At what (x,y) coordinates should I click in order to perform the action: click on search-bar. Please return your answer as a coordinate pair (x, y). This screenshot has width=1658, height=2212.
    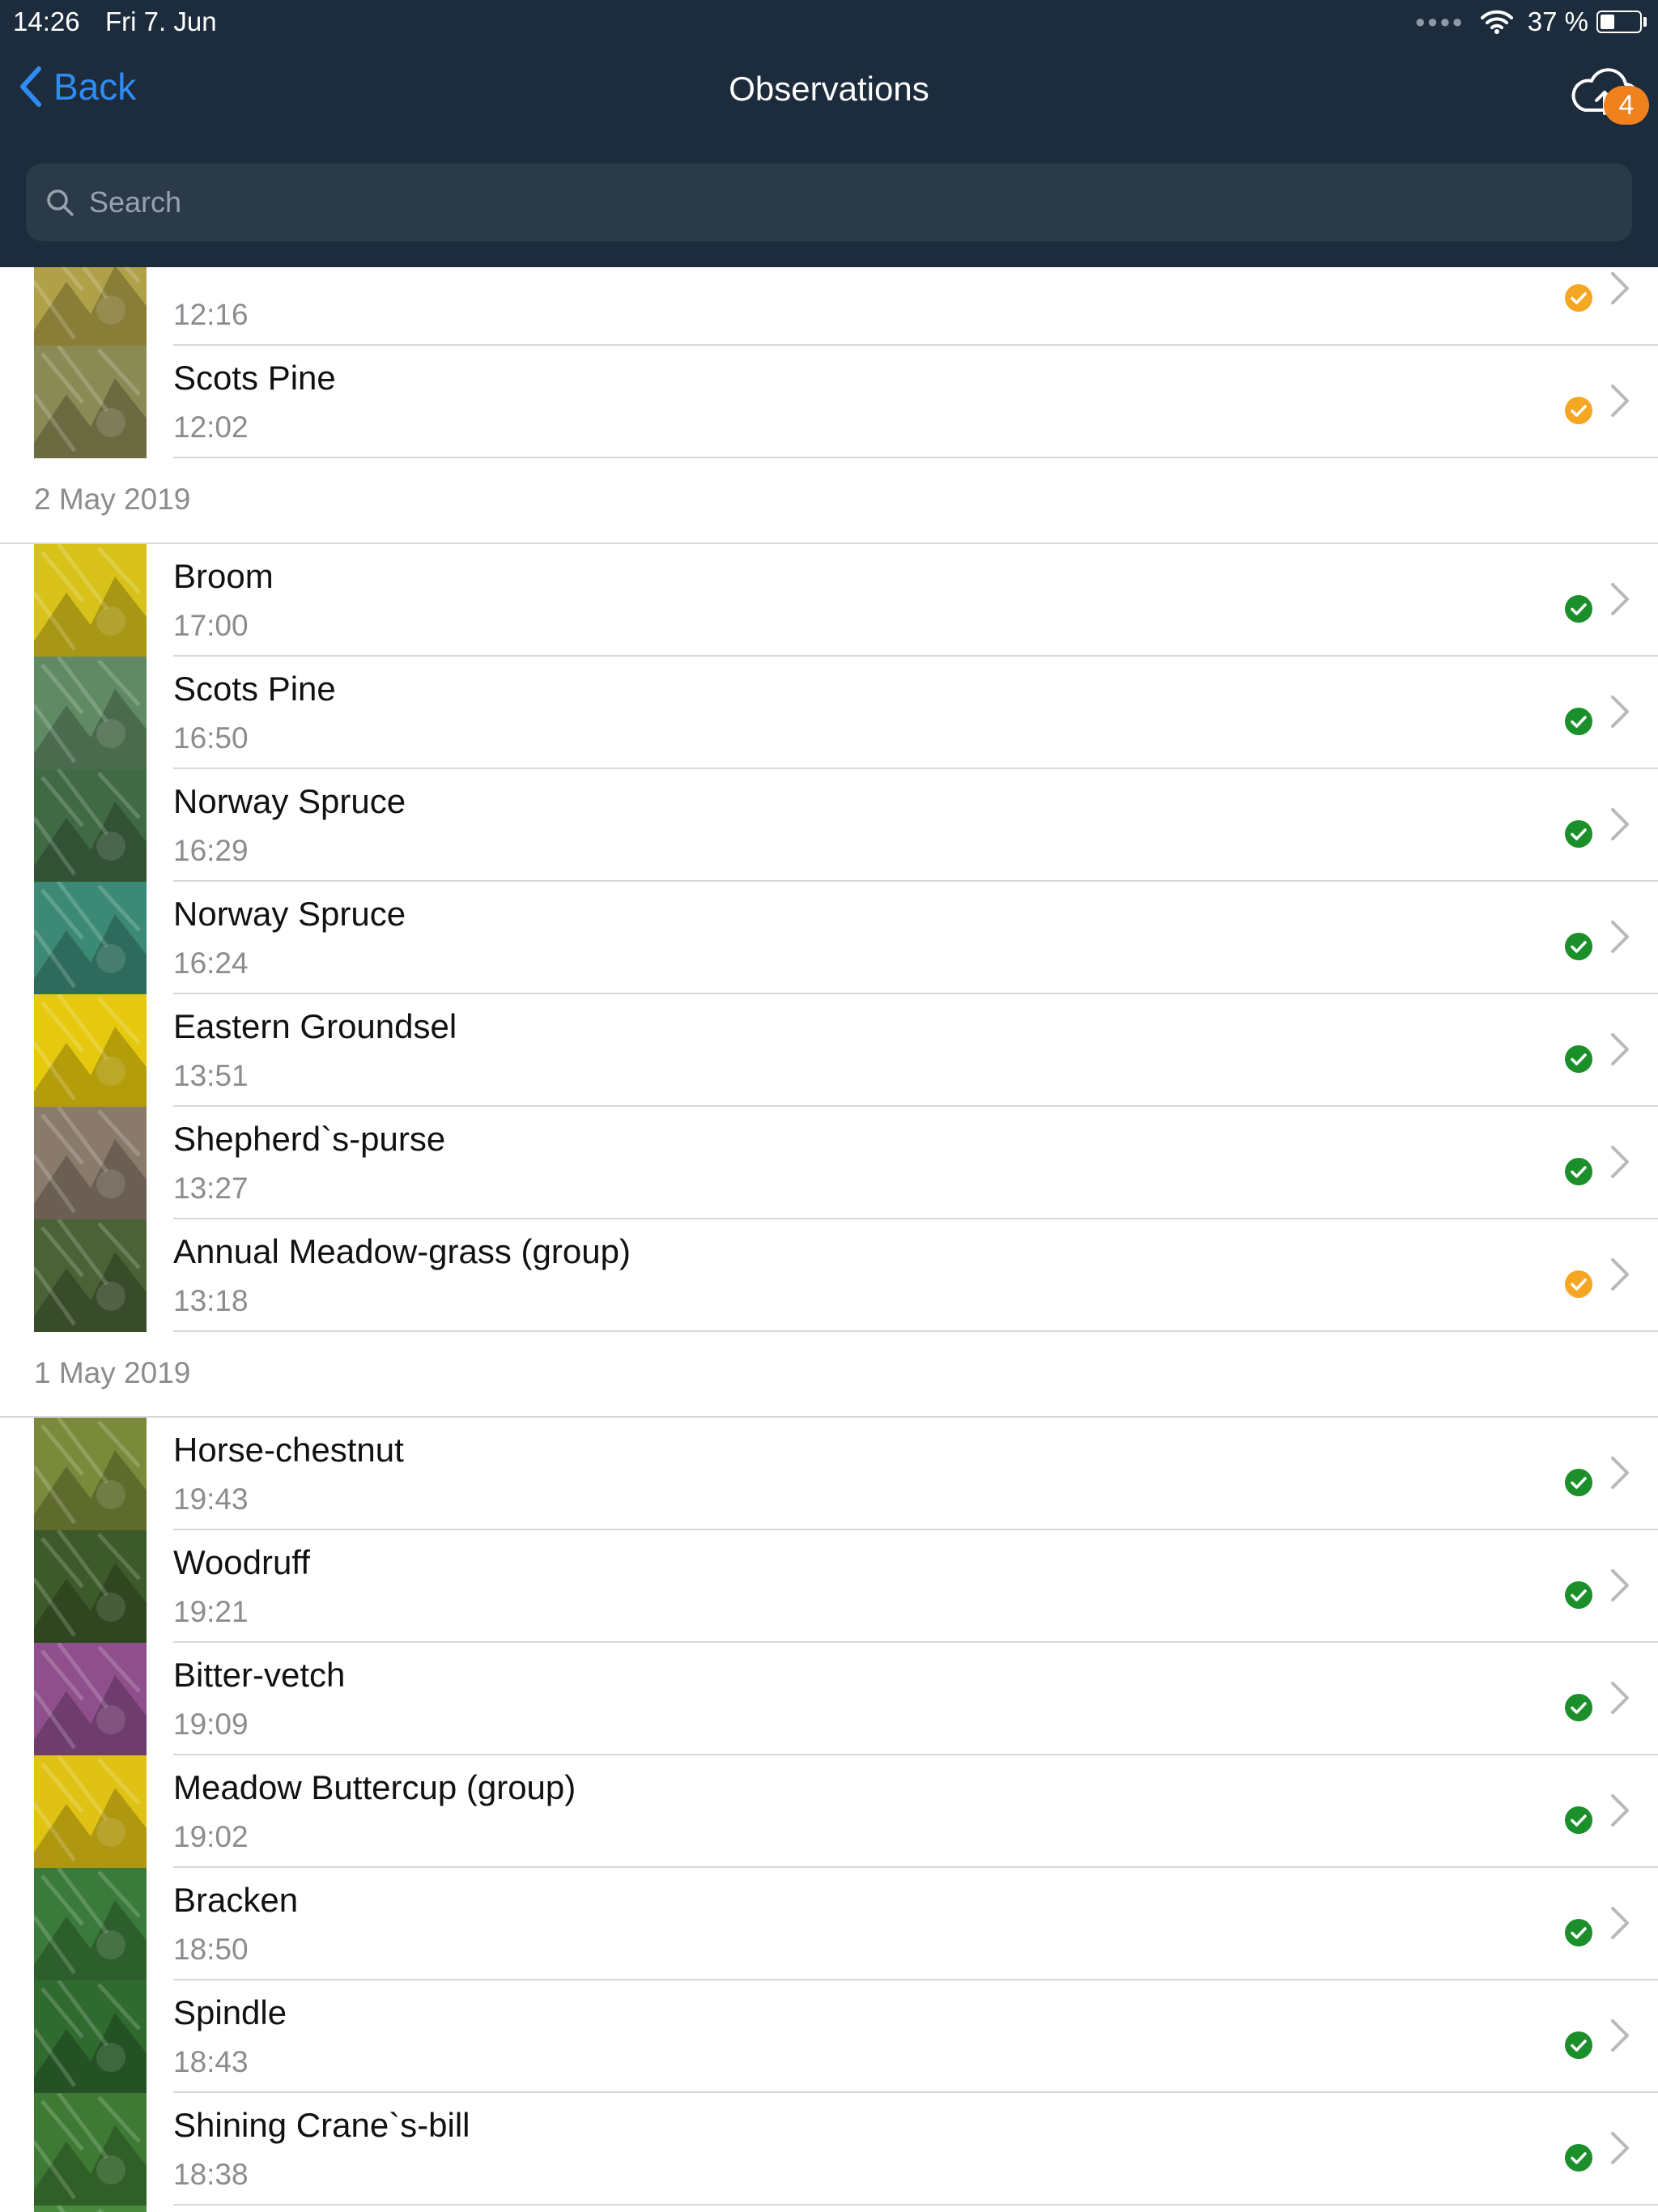
    Looking at the image, I should click on (829, 203).